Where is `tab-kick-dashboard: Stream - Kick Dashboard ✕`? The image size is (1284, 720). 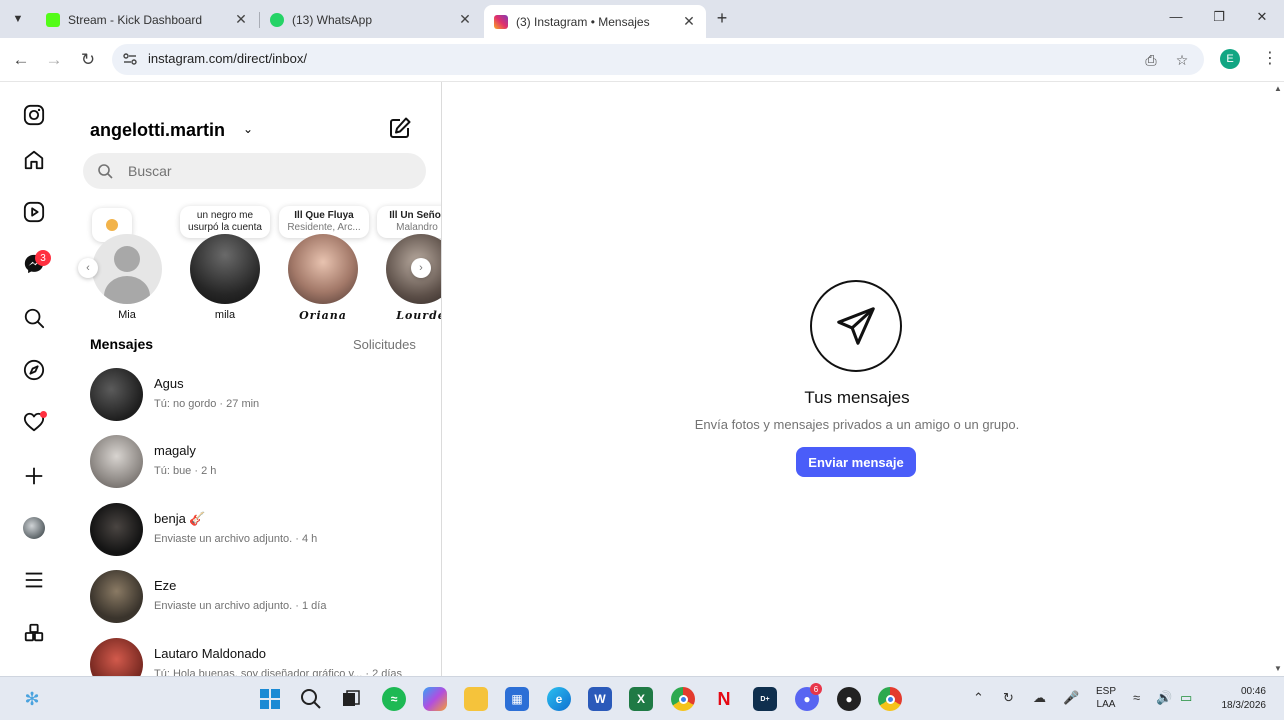 tab-kick-dashboard: Stream - Kick Dashboard ✕ is located at coordinates (147, 19).